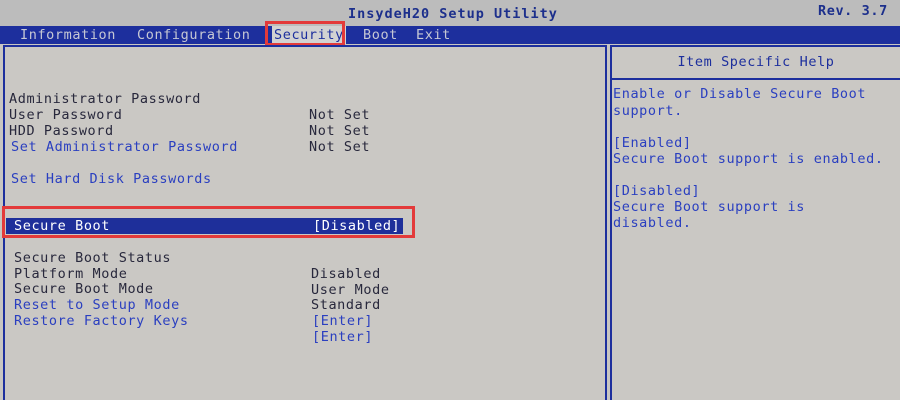 The width and height of the screenshot is (900, 400). Describe the element at coordinates (193, 305) in the screenshot. I see `reset-setup-mode-row: Reset to Setup Mode [Enter]` at that location.